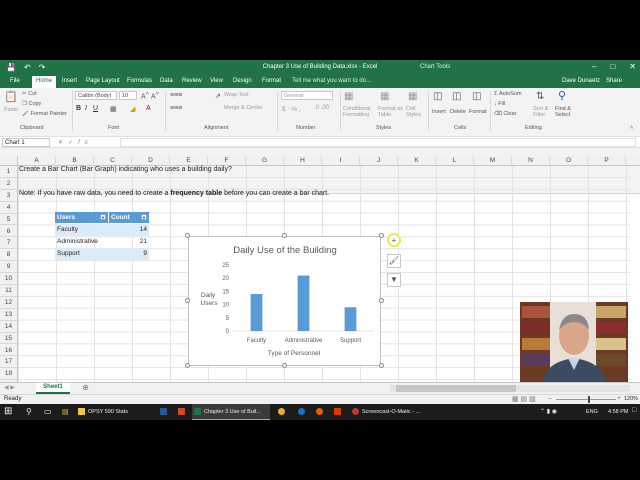 This screenshot has height=480, width=640. Describe the element at coordinates (8, 411) in the screenshot. I see `start-icon: ⊞` at that location.